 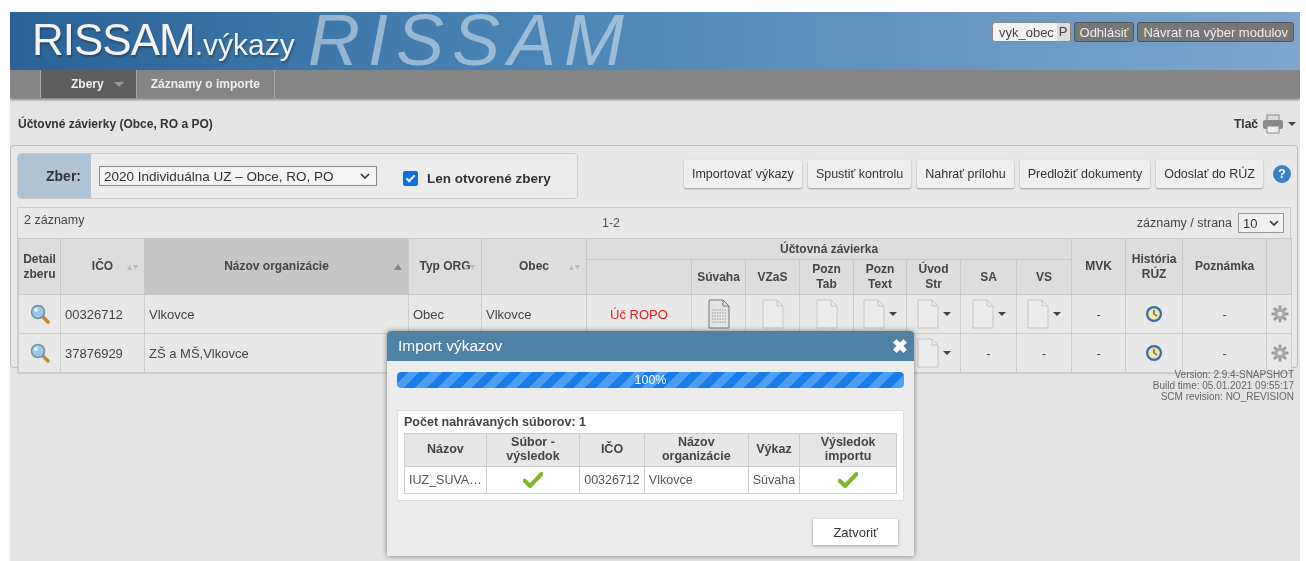 What do you see at coordinates (533, 450) in the screenshot?
I see `column-header: Súbor - výsledok` at bounding box center [533, 450].